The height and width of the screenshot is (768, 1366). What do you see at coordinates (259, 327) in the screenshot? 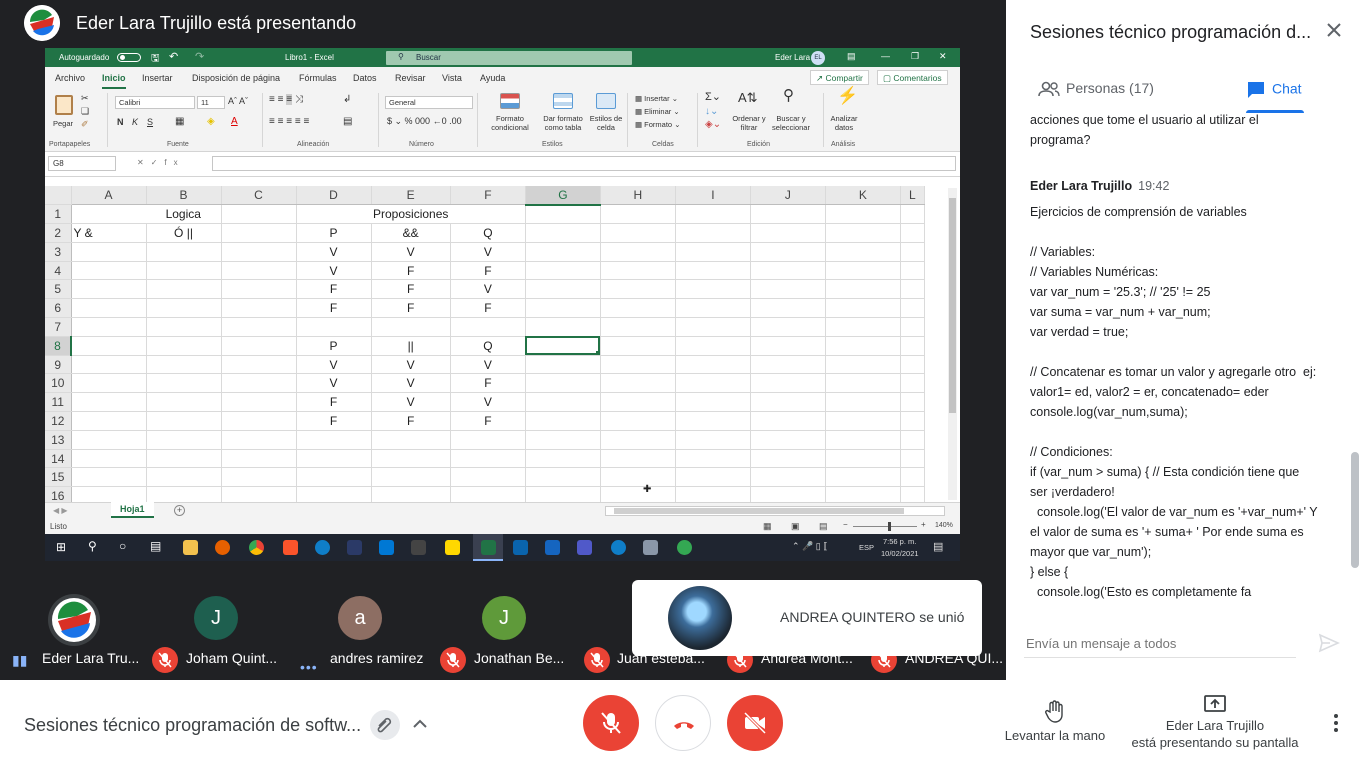
I see `cell-C7` at bounding box center [259, 327].